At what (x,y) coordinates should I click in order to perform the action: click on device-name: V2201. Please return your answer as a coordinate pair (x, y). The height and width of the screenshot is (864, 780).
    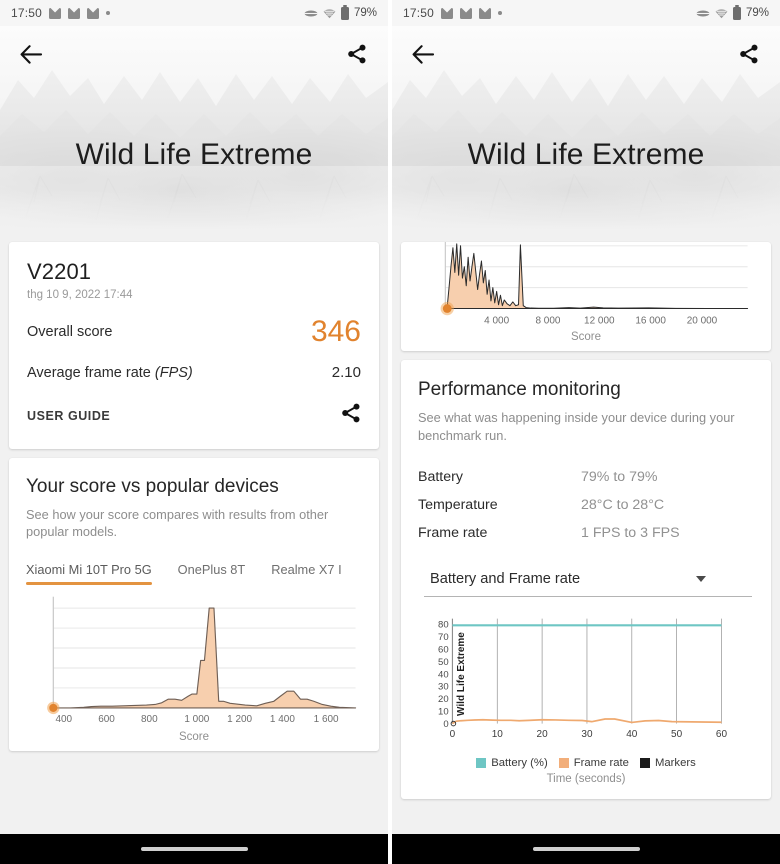
    Looking at the image, I should click on (59, 271).